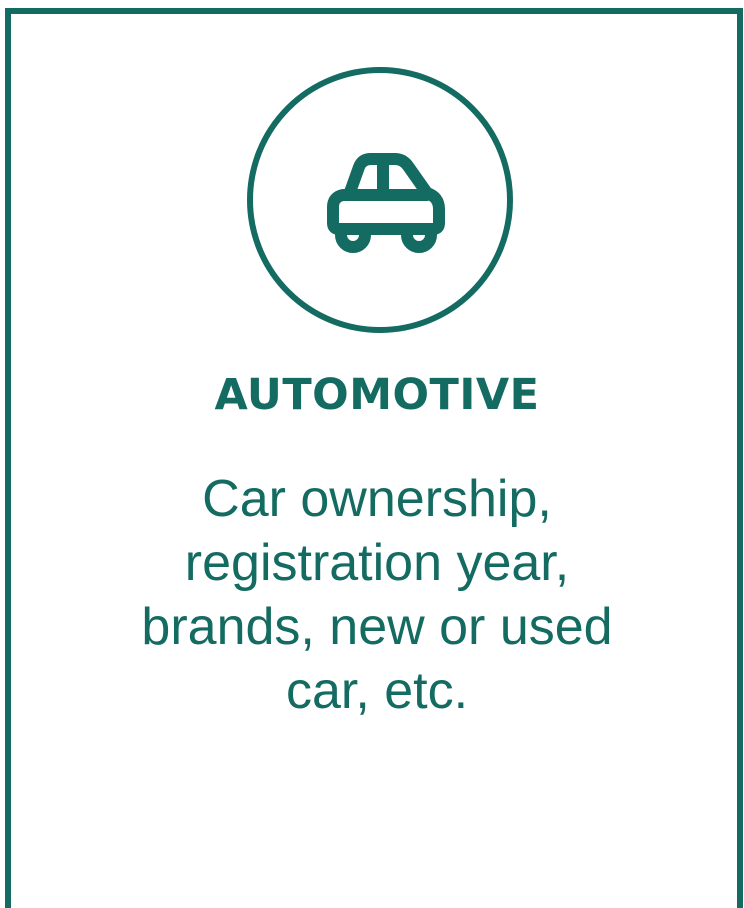  What do you see at coordinates (377, 395) in the screenshot?
I see `card-title: AUTOMOTIVE` at bounding box center [377, 395].